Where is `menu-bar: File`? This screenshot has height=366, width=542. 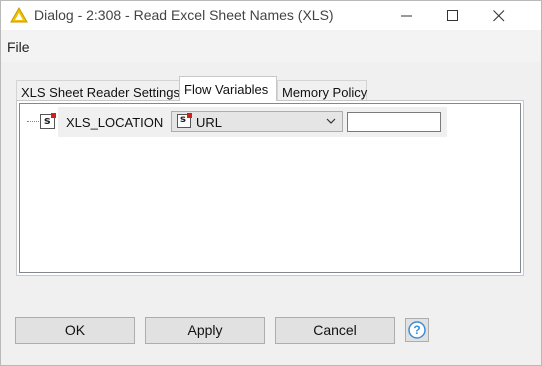 menu-bar: File is located at coordinates (271, 46).